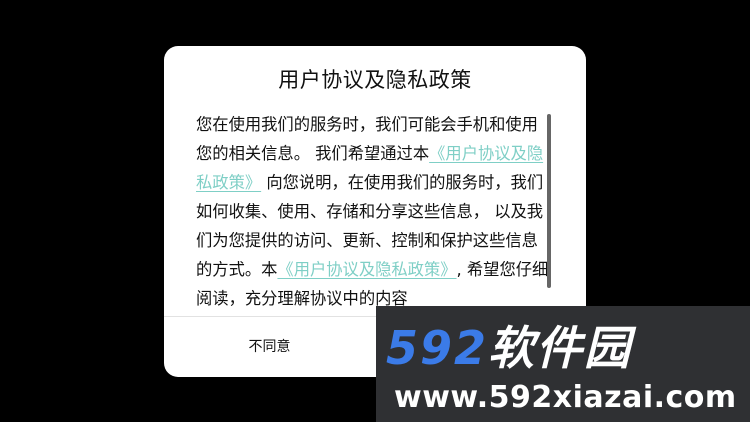 This screenshot has width=750, height=422. What do you see at coordinates (437, 348) in the screenshot?
I see `watermark-logo-number: 592` at bounding box center [437, 348].